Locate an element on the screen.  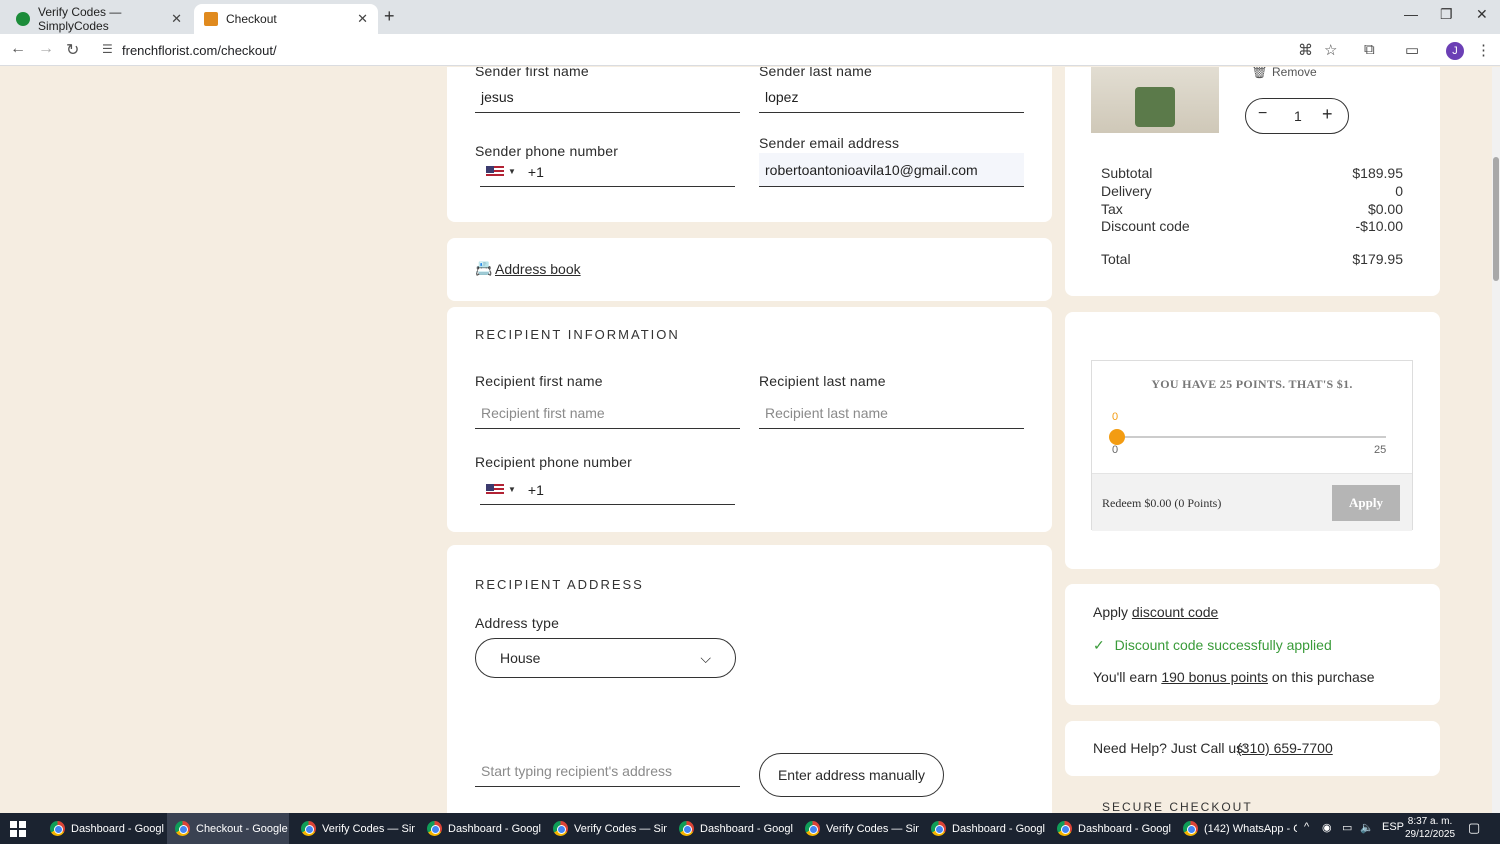
frenchflorist-favicon-icon is located at coordinates (211, 19).